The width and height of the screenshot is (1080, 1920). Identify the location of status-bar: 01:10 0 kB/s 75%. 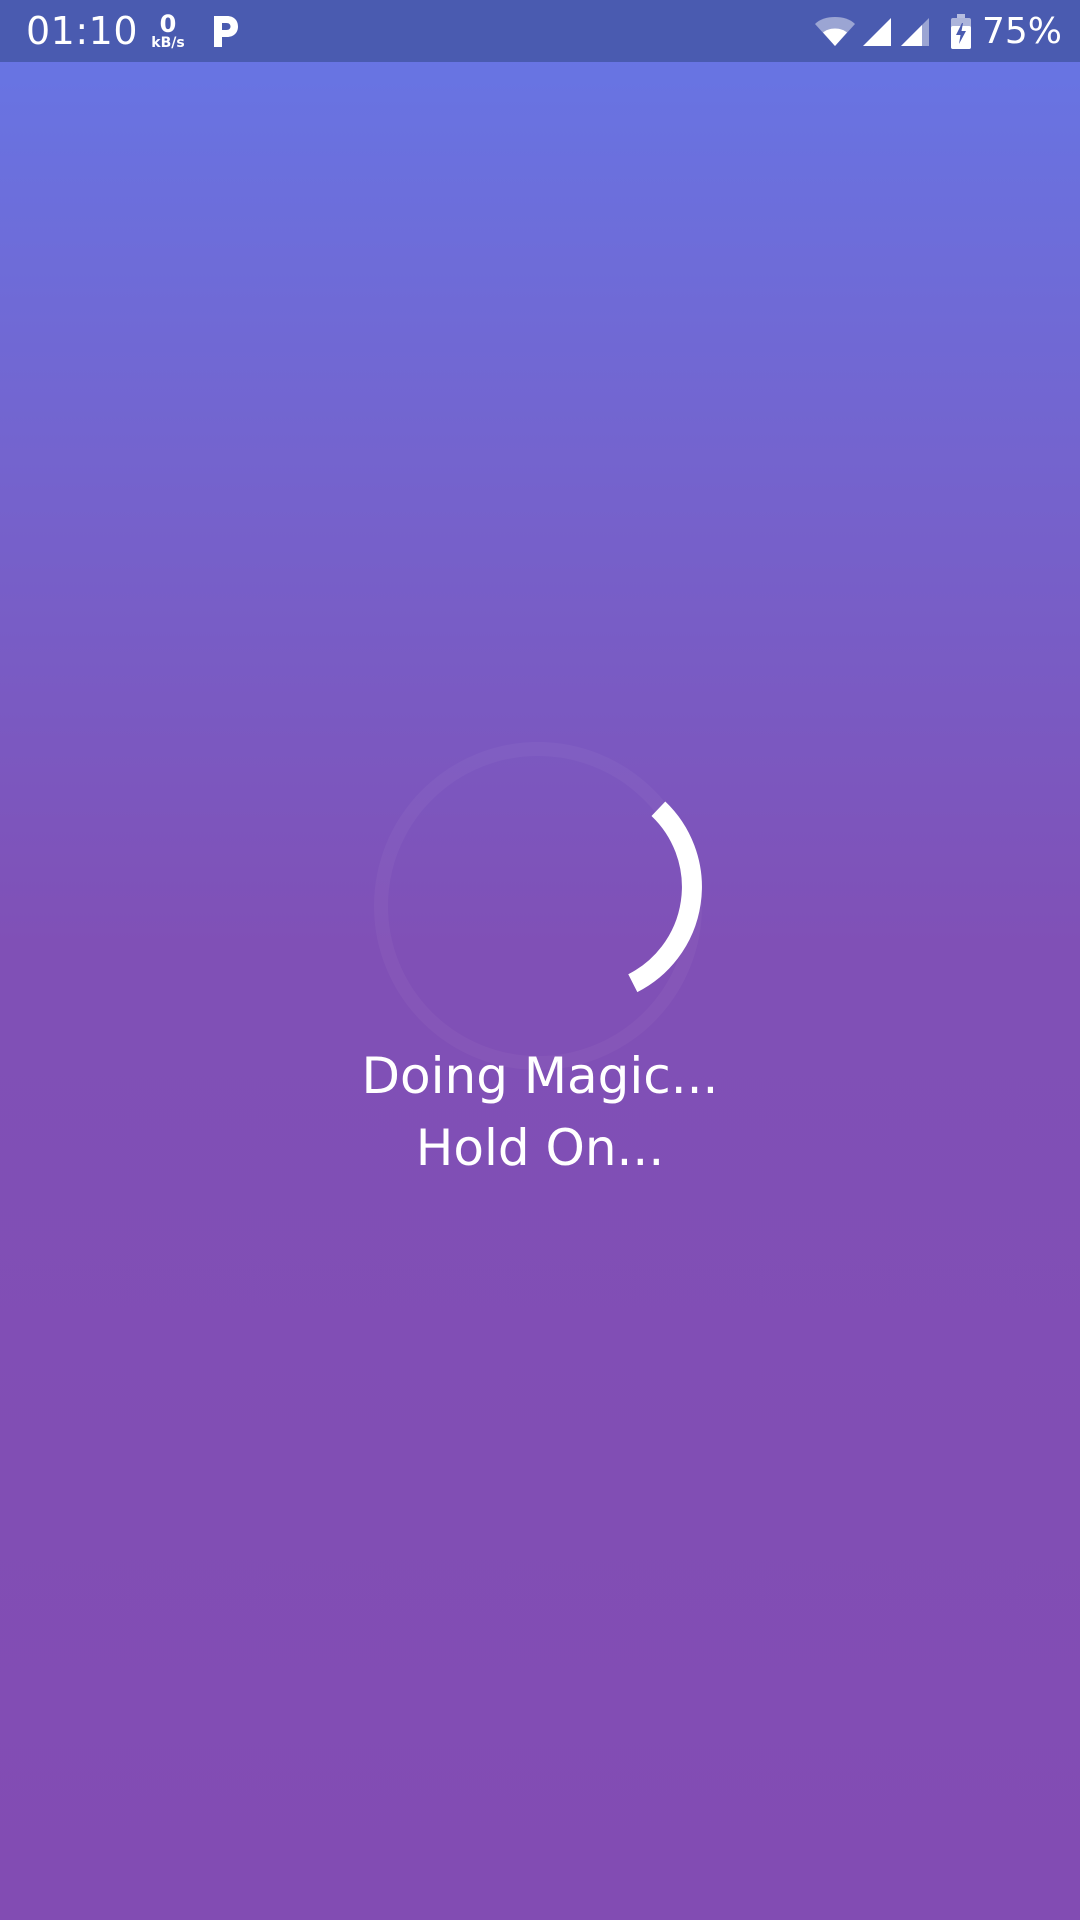
(540, 31).